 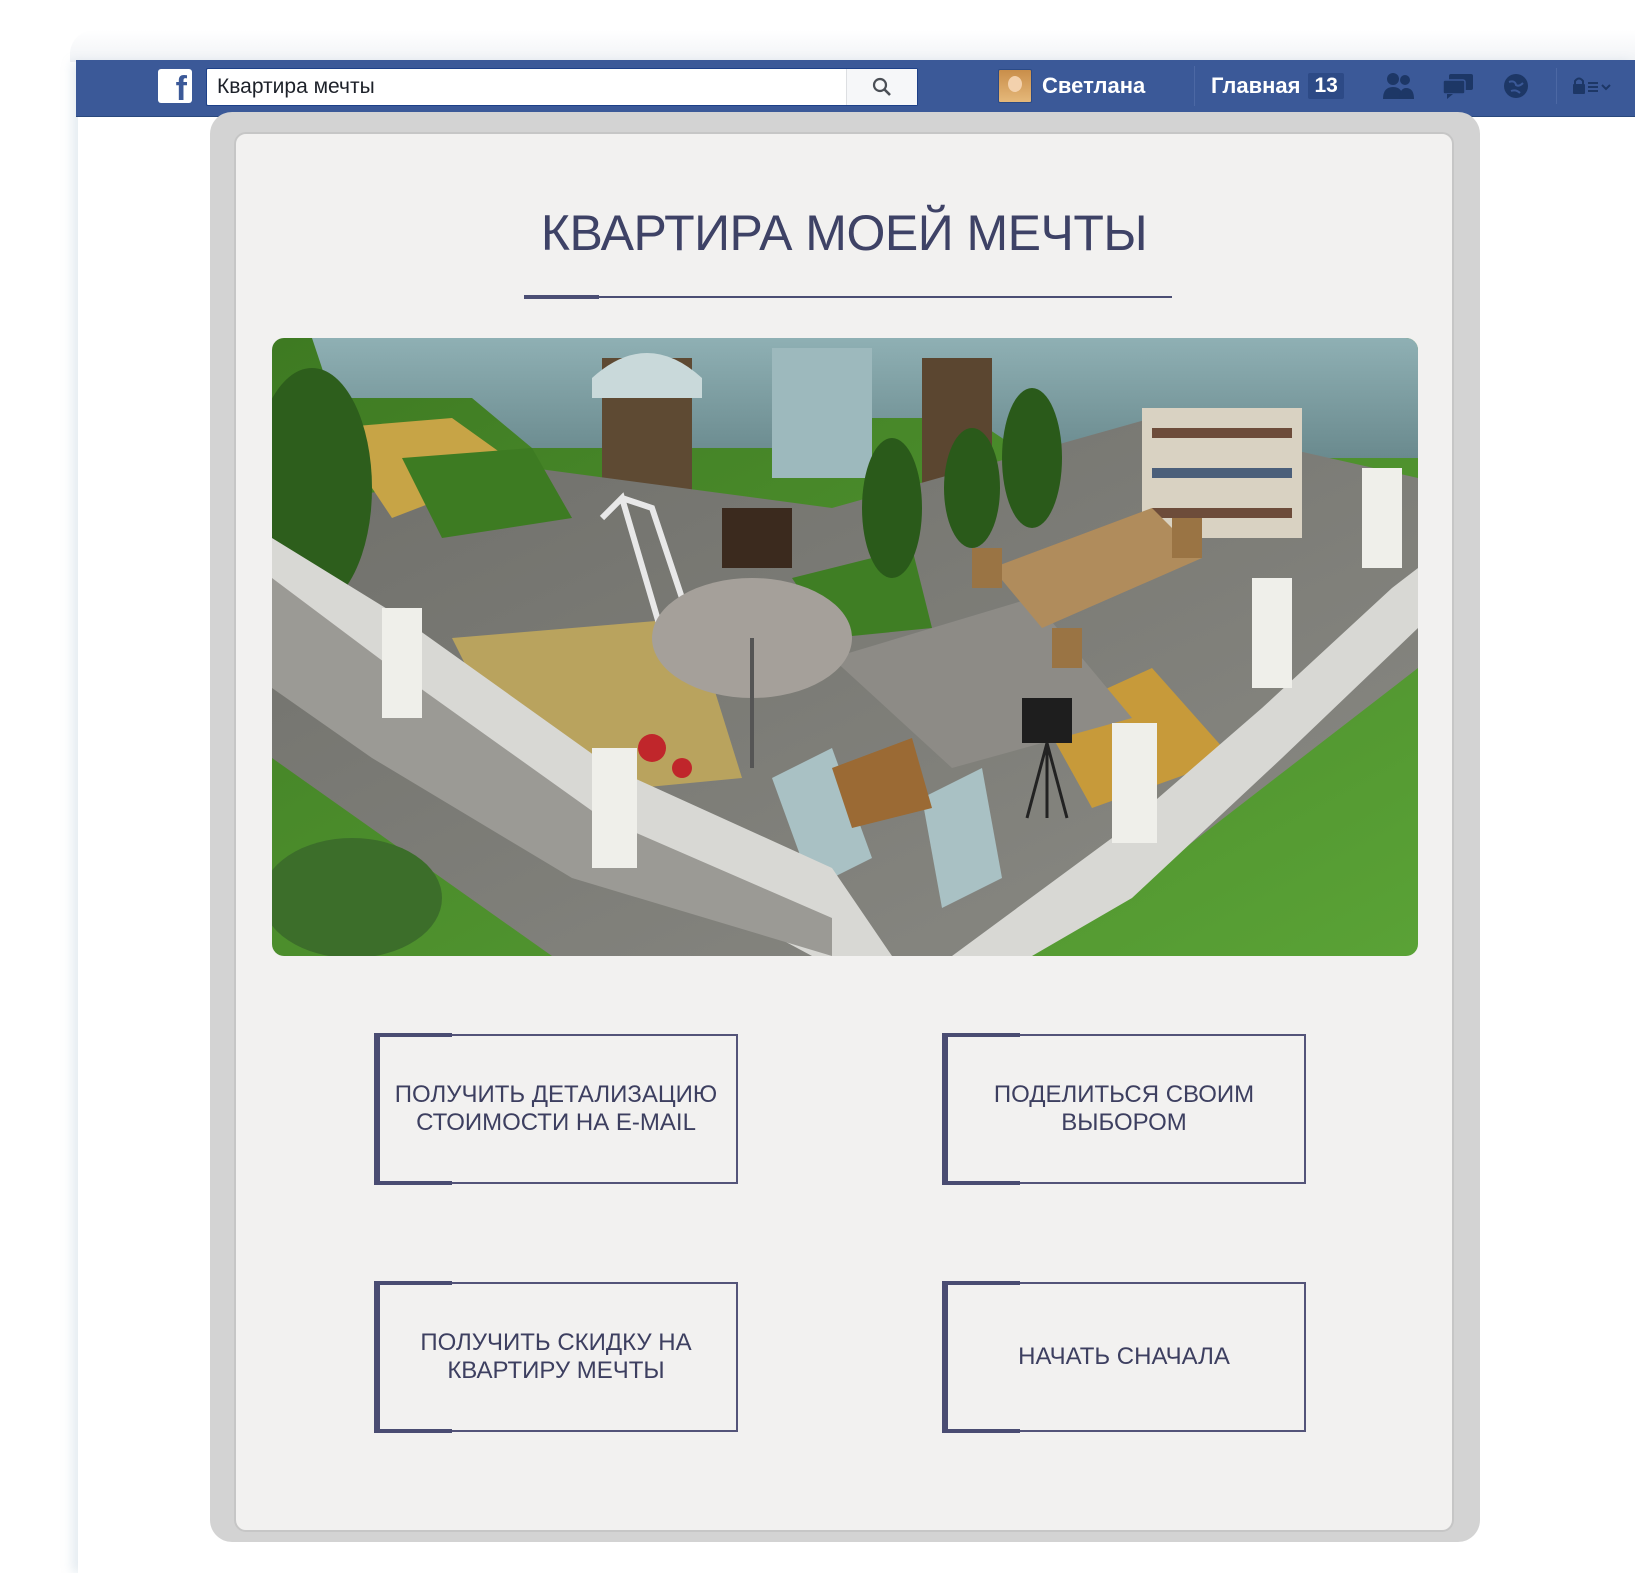 I want to click on page-title: КВАРТИРА МОЕЙ МЕЧТЫ, so click(x=844, y=233).